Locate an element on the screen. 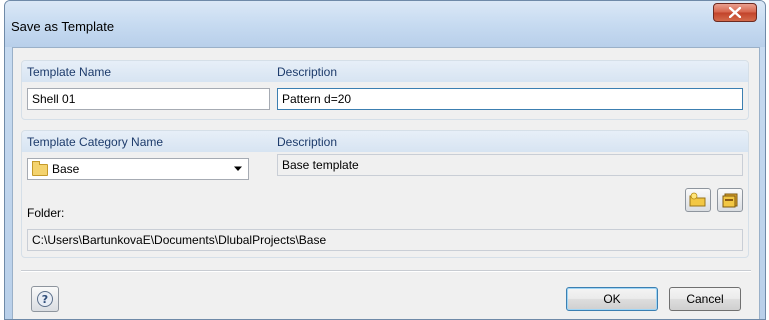  template-name-header: Template Name is located at coordinates (69, 72).